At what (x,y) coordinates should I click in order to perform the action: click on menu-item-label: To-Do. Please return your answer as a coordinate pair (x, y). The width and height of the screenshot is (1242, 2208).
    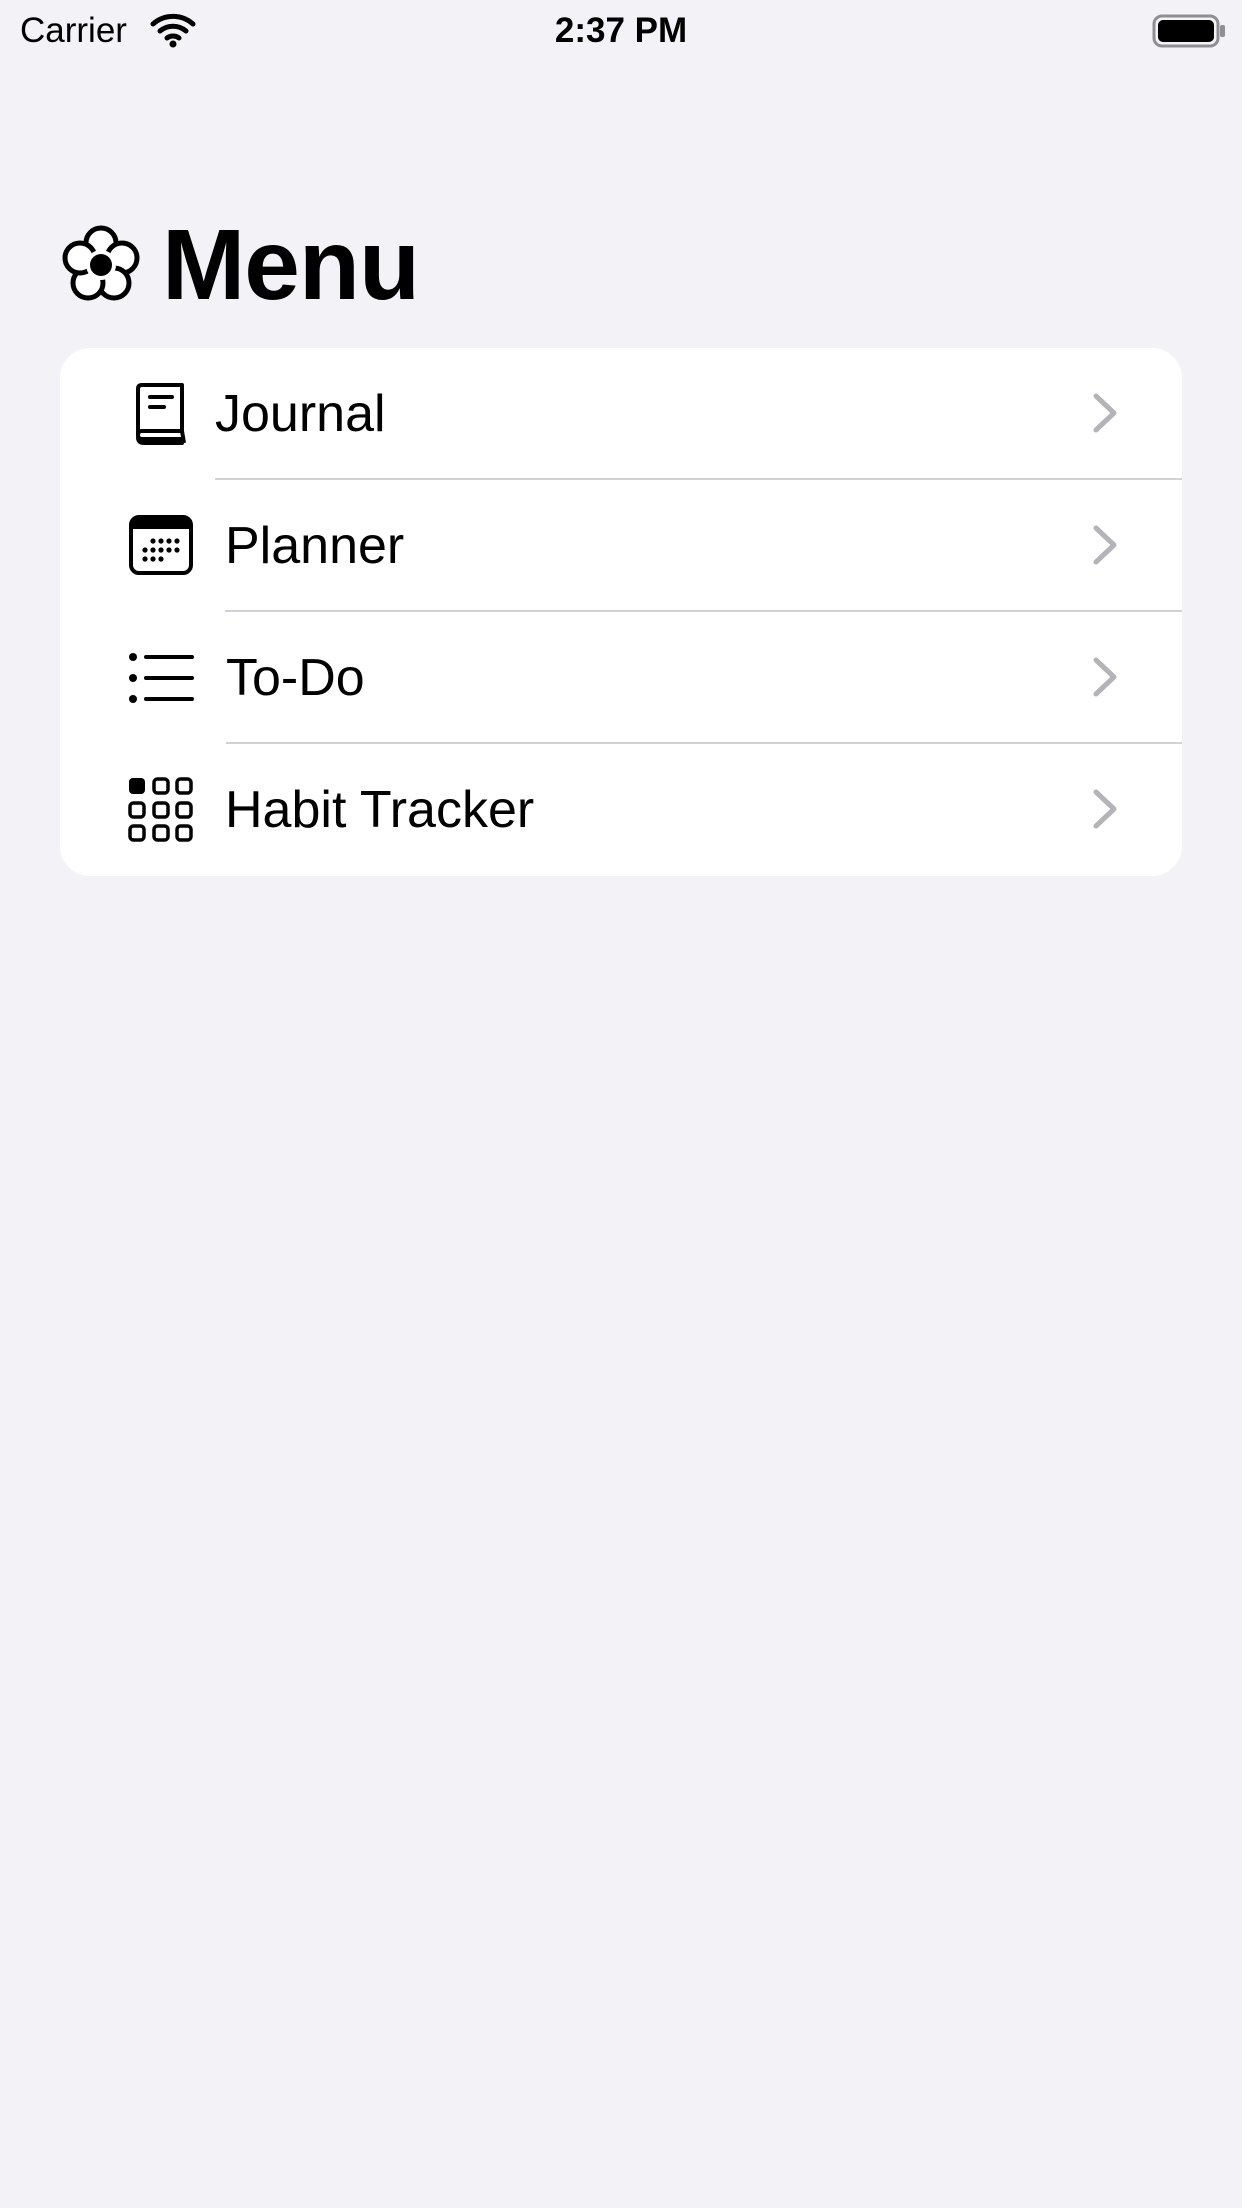
    Looking at the image, I should click on (295, 678).